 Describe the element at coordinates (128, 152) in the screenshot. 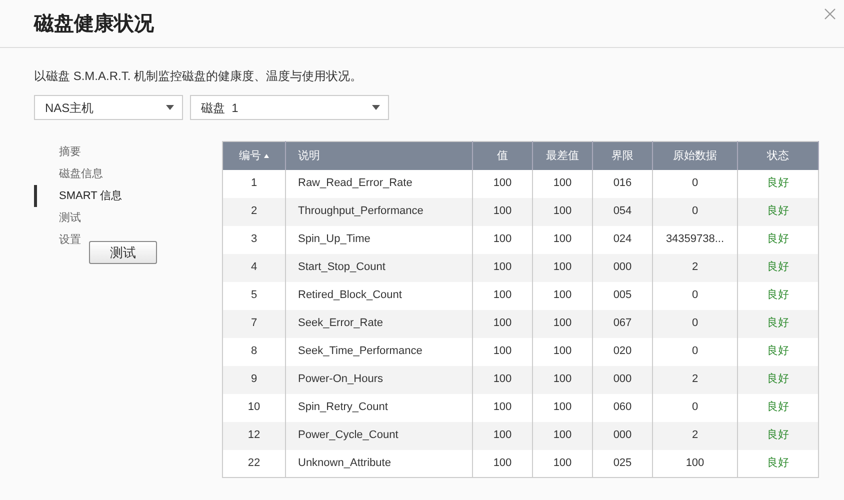

I see `sidebar-item: 摘要` at that location.